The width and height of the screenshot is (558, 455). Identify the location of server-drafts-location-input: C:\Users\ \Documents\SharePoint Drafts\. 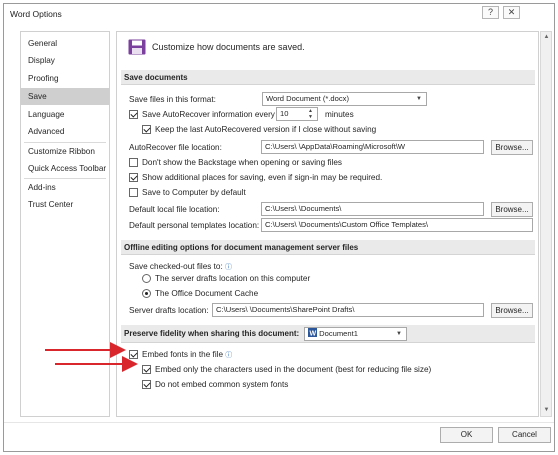
(348, 310).